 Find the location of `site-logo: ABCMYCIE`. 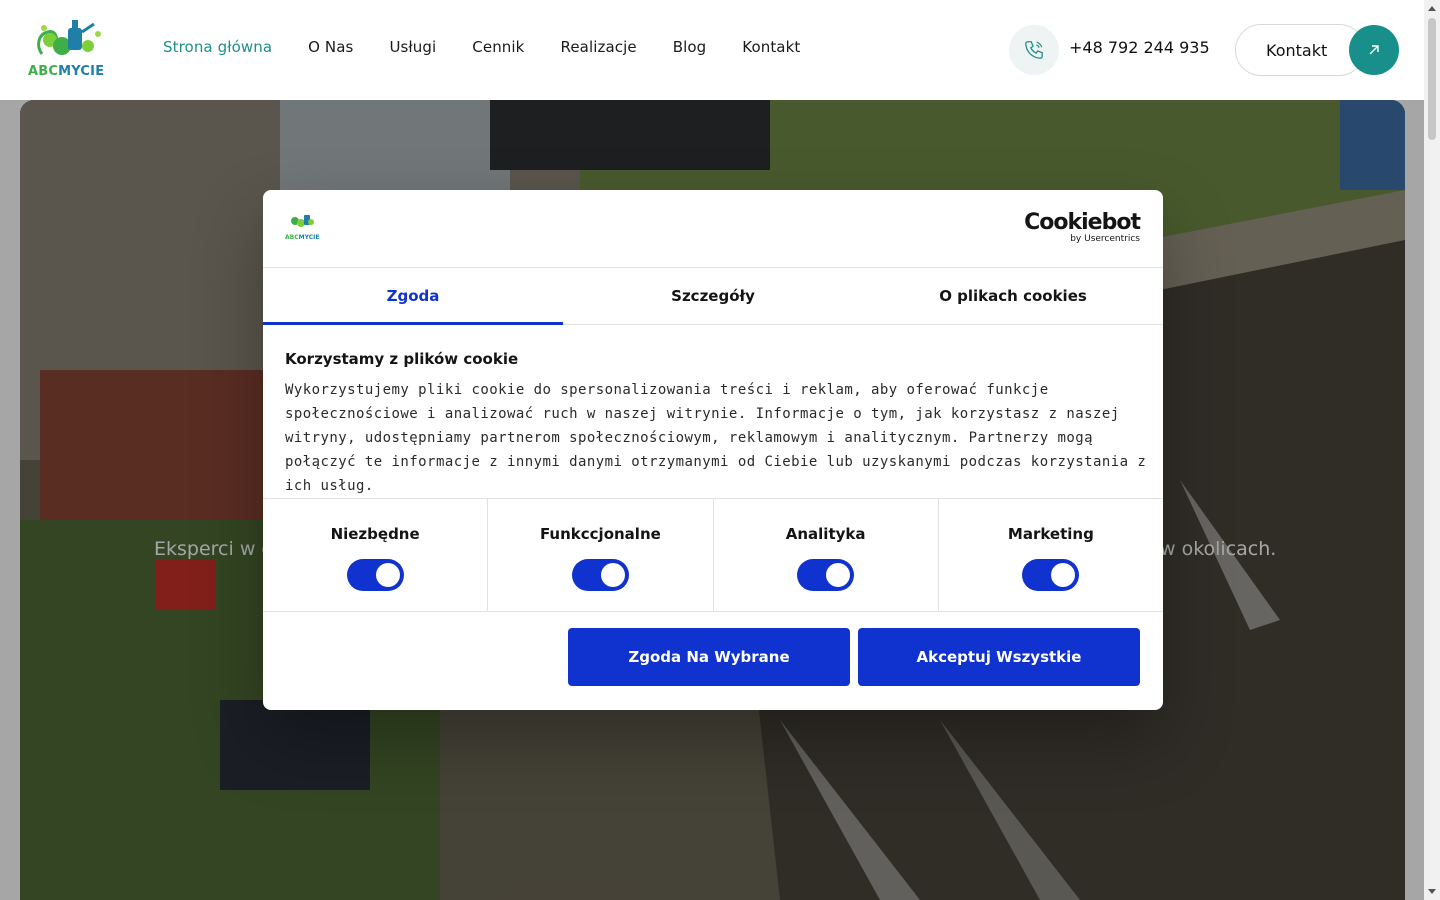

site-logo: ABCMYCIE is located at coordinates (70, 48).